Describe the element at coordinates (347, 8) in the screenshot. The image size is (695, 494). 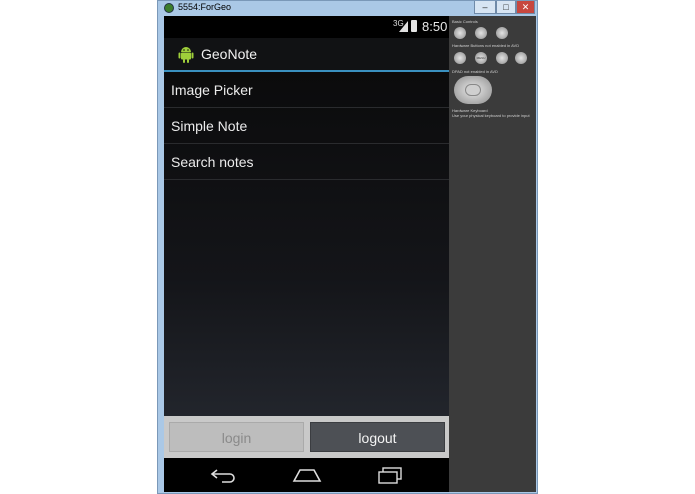
I see `window-titlebar: 5554:ForGeo – □ ✕` at that location.